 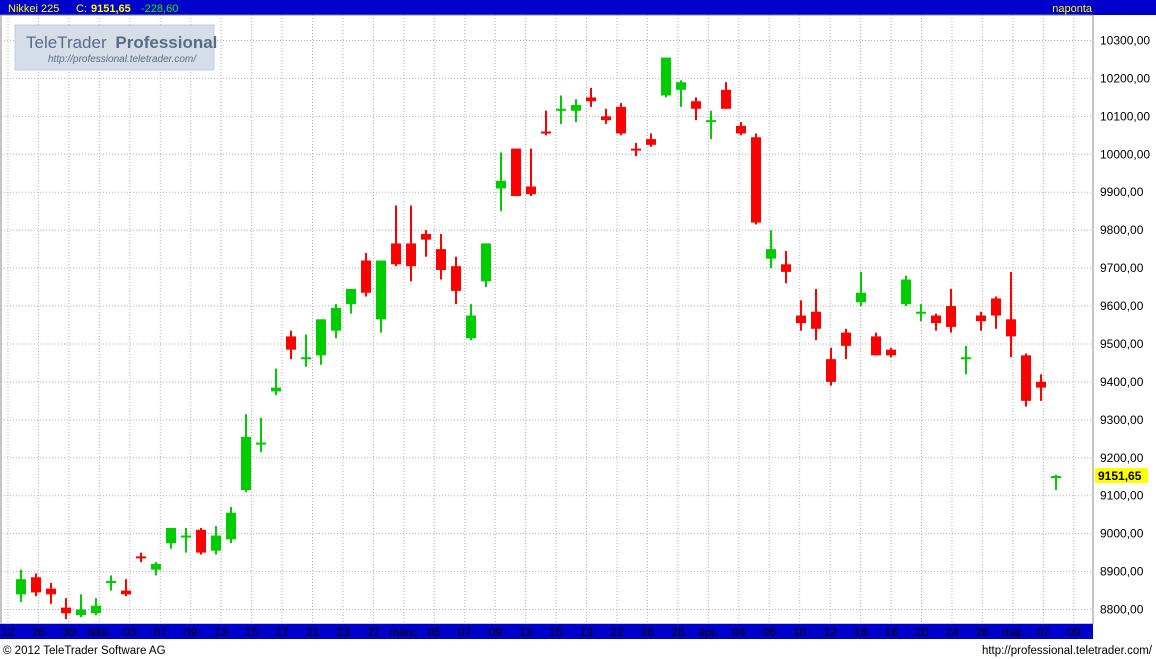 What do you see at coordinates (1125, 41) in the screenshot?
I see `y-tick-label: 10300,00` at bounding box center [1125, 41].